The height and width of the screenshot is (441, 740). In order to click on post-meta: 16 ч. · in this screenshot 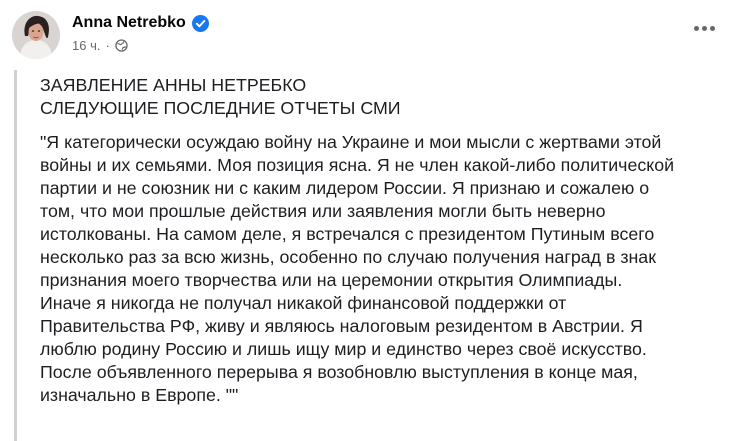, I will do `click(100, 45)`.